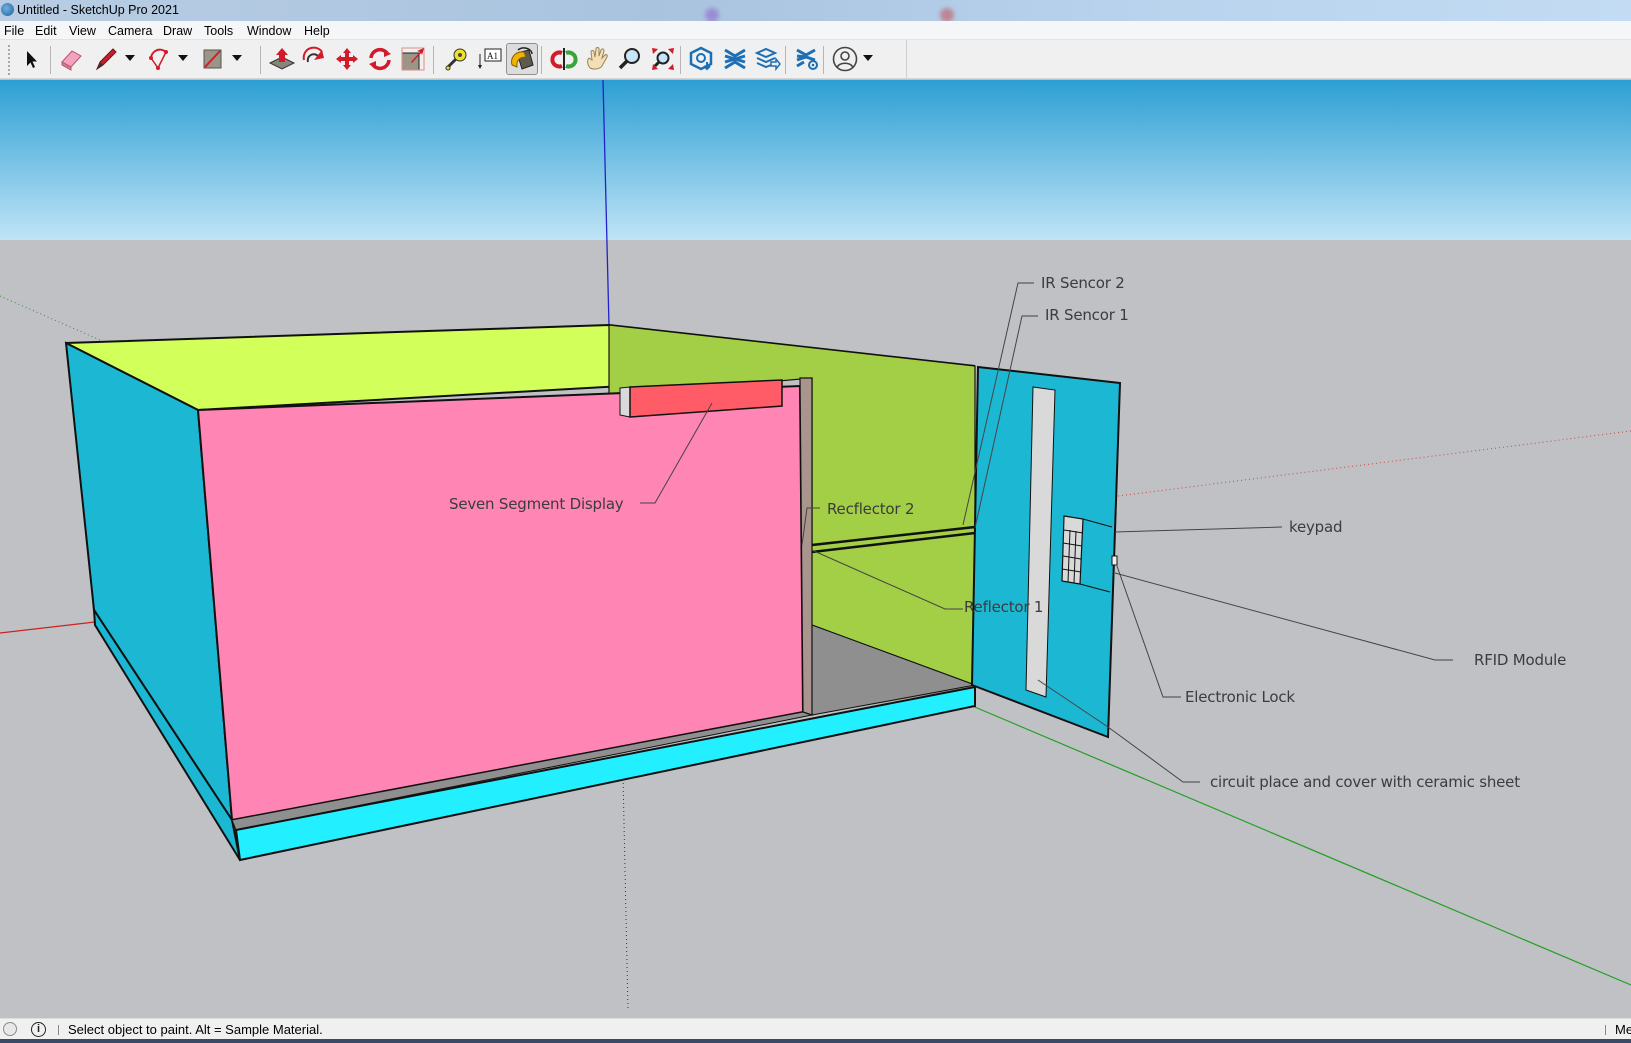 The width and height of the screenshot is (1631, 1043). I want to click on send-to-layout-button, so click(768, 59).